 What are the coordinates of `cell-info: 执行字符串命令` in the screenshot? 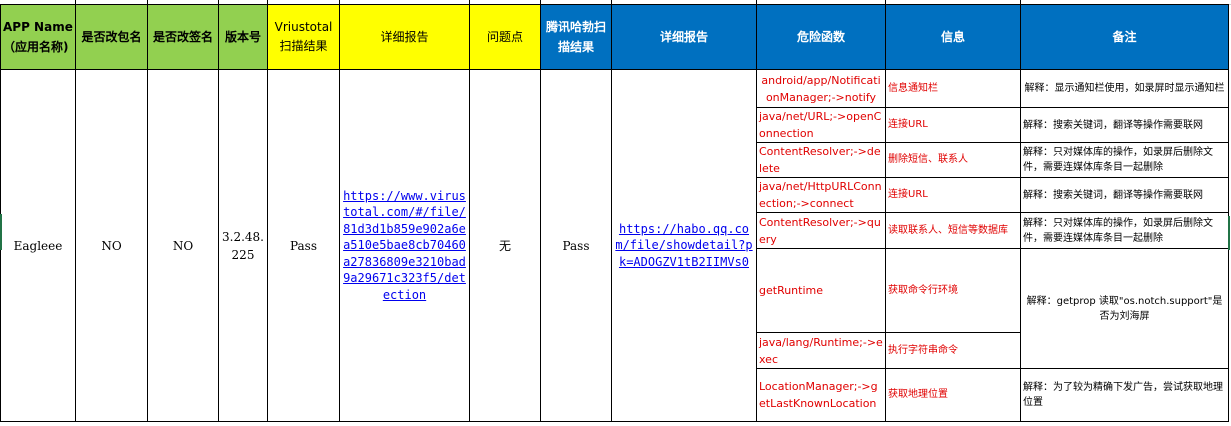 It's located at (953, 350).